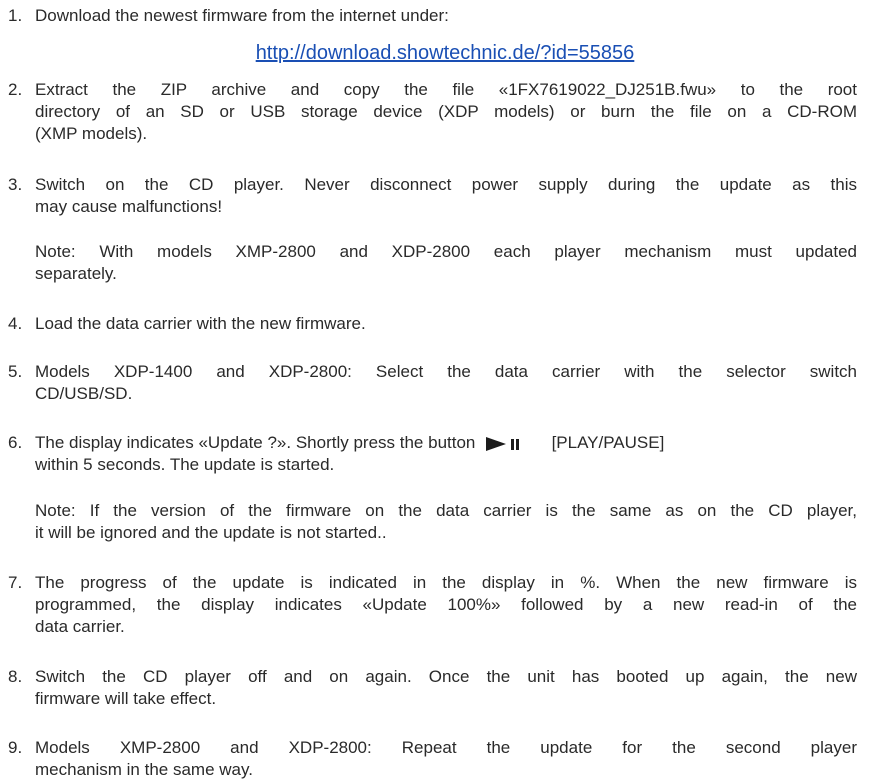 Image resolution: width=890 pixels, height=781 pixels. Describe the element at coordinates (185, 464) in the screenshot. I see `step-line: within 5 seconds. The update is started.` at that location.